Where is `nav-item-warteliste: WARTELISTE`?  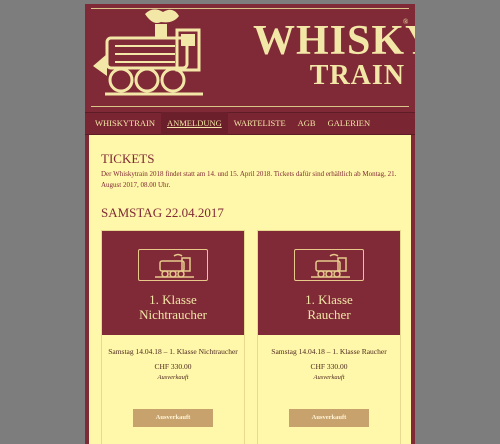
nav-item-warteliste: WARTELISTE is located at coordinates (260, 123).